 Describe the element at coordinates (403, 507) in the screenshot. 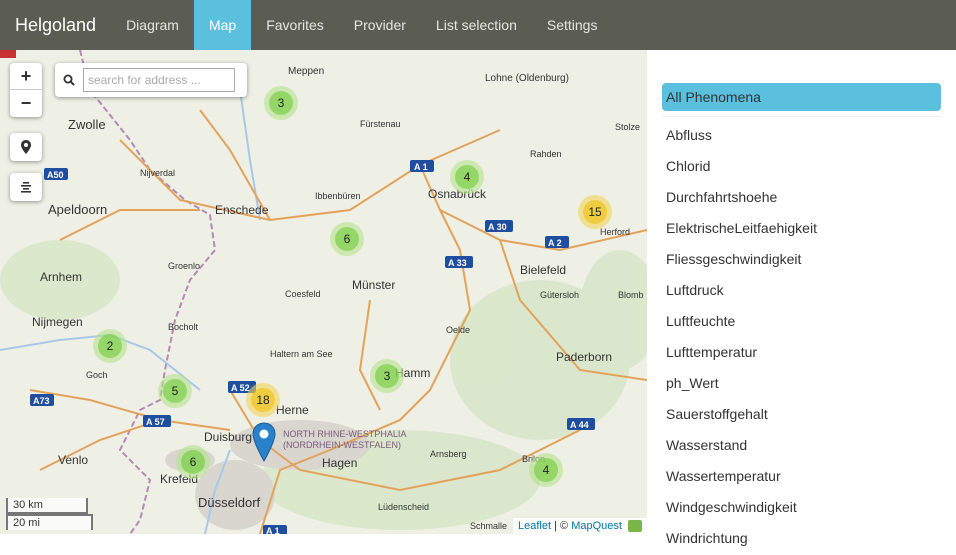

I see `svg-text: Lüdenscheid` at that location.